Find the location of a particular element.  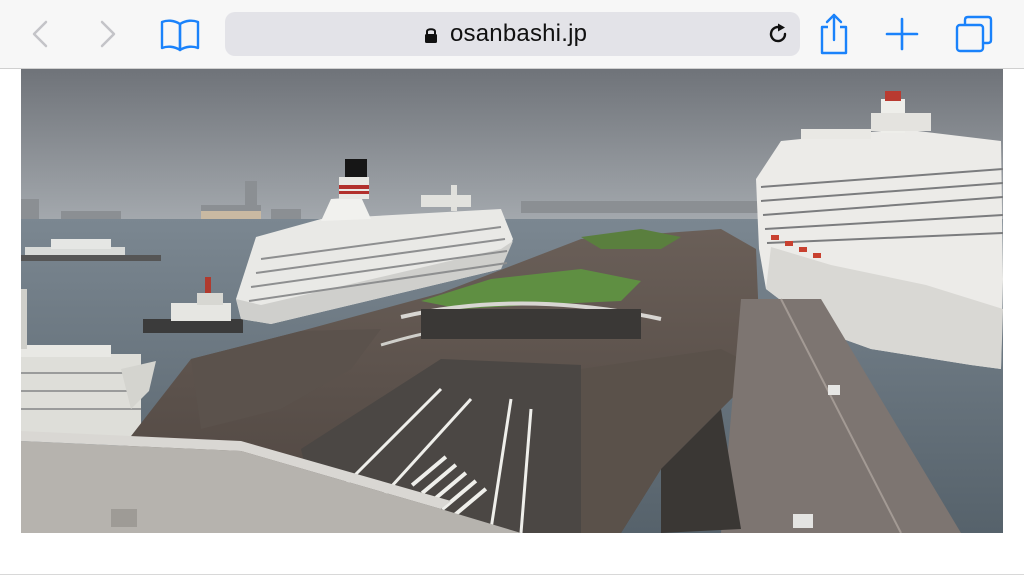

new-tab-button is located at coordinates (902, 34).